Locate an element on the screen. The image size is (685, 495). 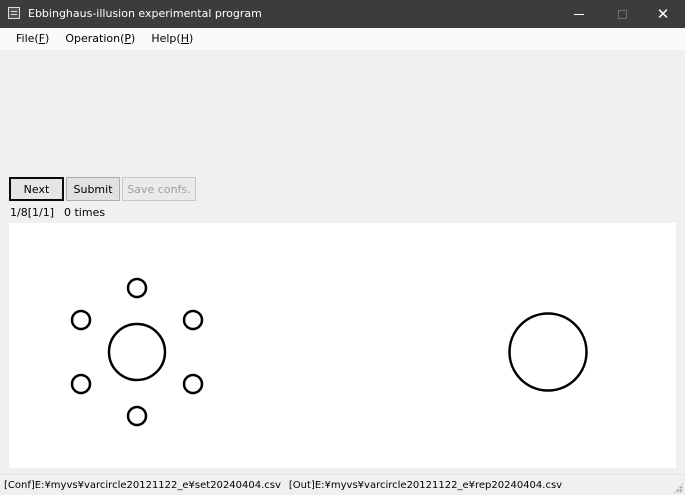
menu-help-end: ) is located at coordinates (191, 38).